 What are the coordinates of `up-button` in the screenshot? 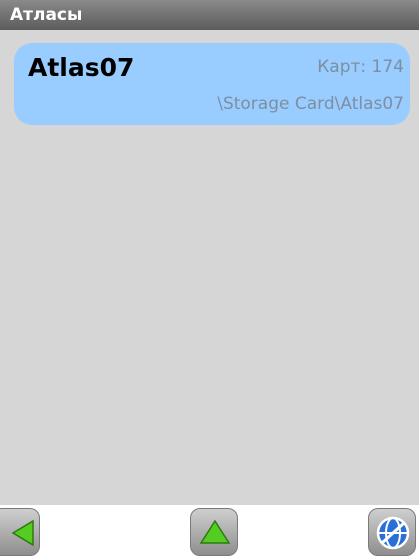 It's located at (214, 532).